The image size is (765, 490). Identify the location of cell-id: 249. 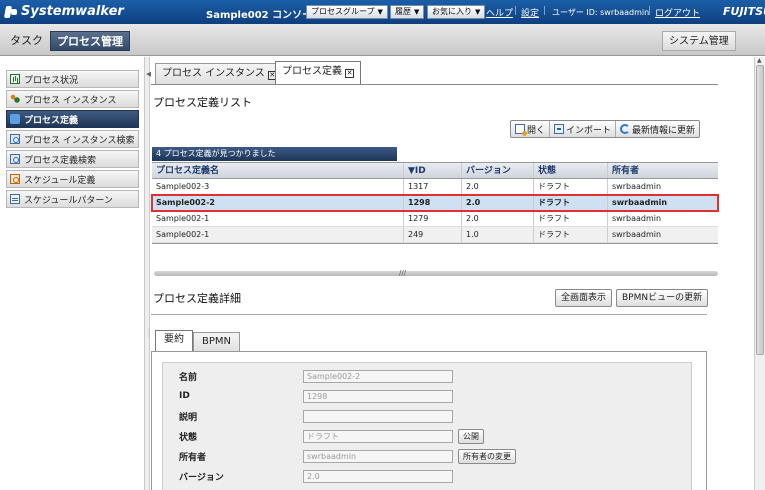
(433, 234).